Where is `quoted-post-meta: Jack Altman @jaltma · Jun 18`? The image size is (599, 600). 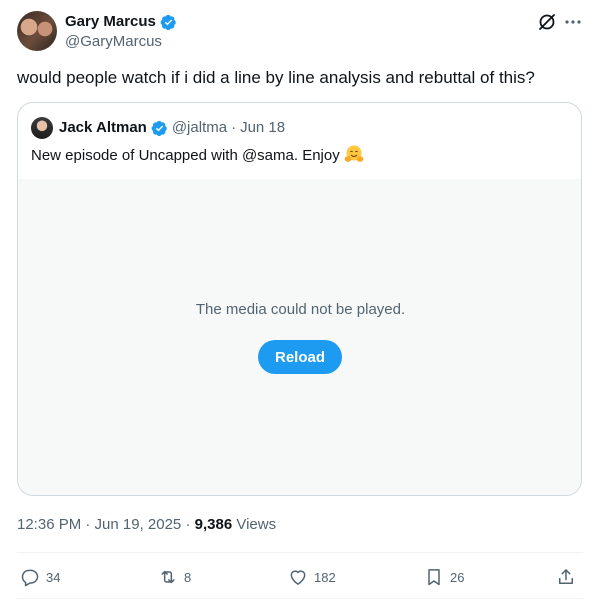 quoted-post-meta: Jack Altman @jaltma · Jun 18 is located at coordinates (172, 128).